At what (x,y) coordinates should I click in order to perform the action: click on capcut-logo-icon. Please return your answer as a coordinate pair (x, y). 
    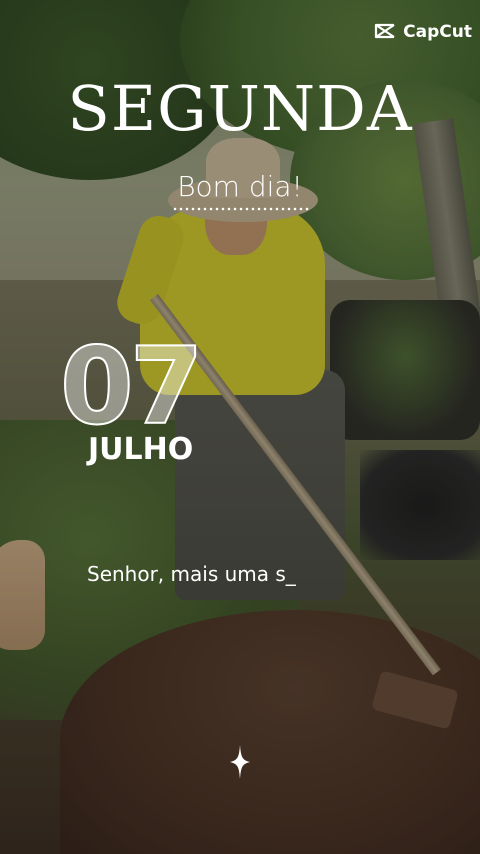
    Looking at the image, I should click on (385, 31).